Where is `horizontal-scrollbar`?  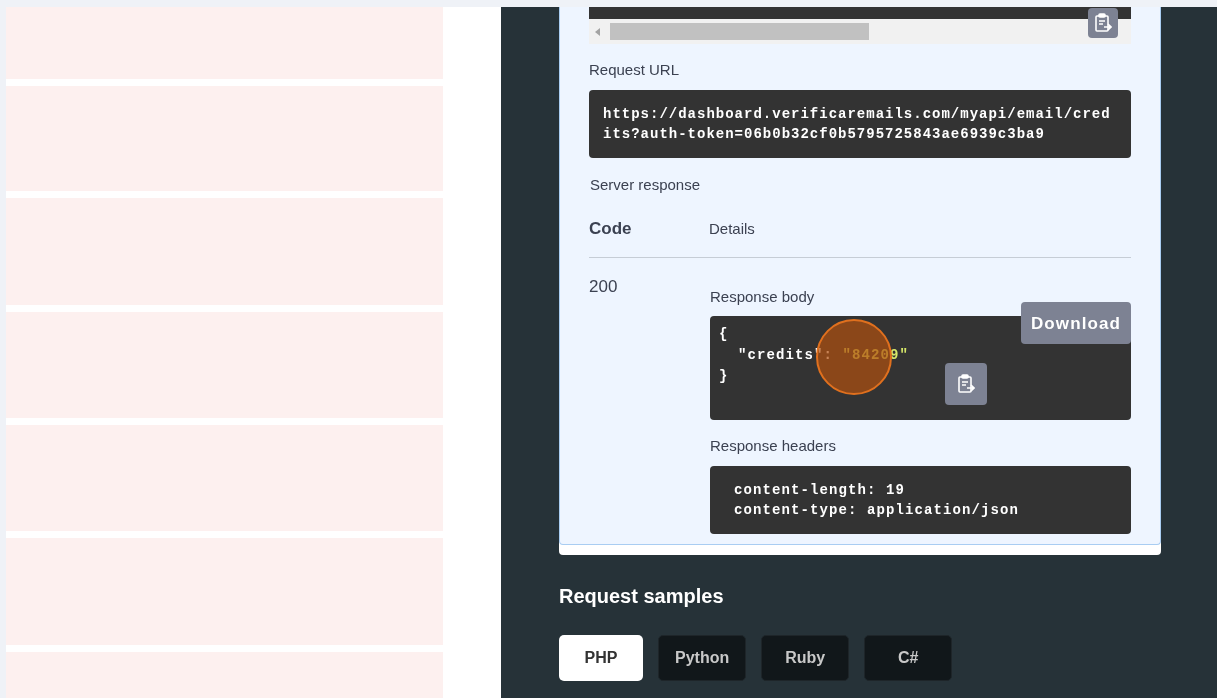
horizontal-scrollbar is located at coordinates (860, 31).